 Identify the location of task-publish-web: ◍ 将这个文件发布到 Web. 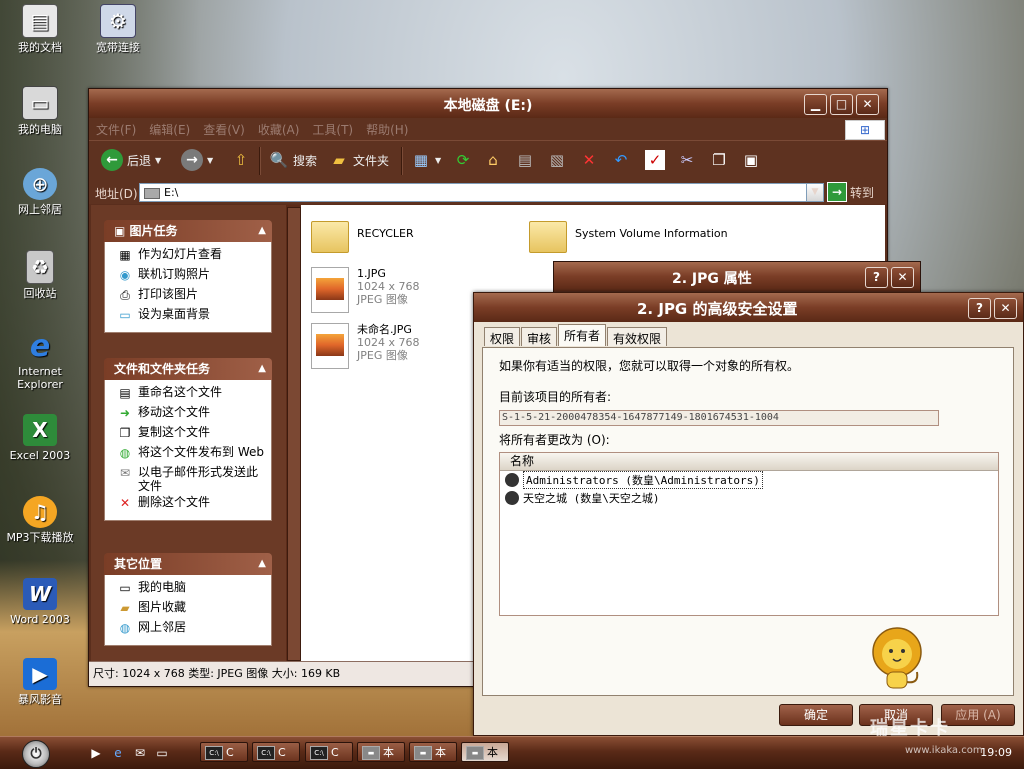
(188, 454).